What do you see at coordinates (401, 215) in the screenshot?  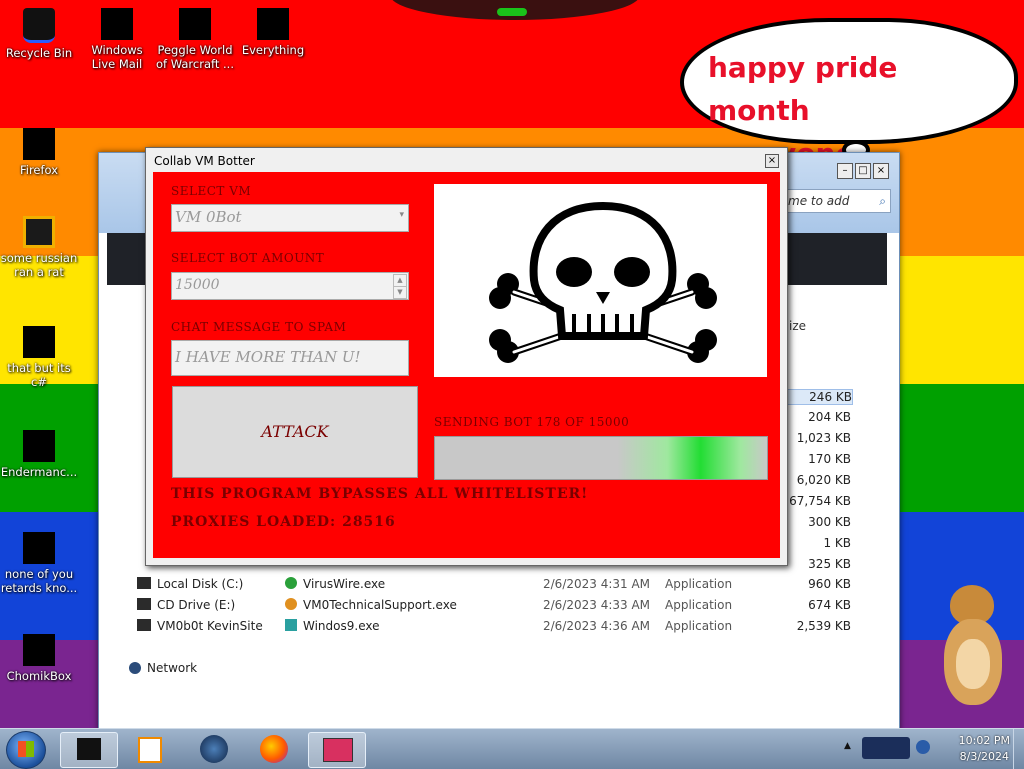 I see `chevron-down-icon: ▾` at bounding box center [401, 215].